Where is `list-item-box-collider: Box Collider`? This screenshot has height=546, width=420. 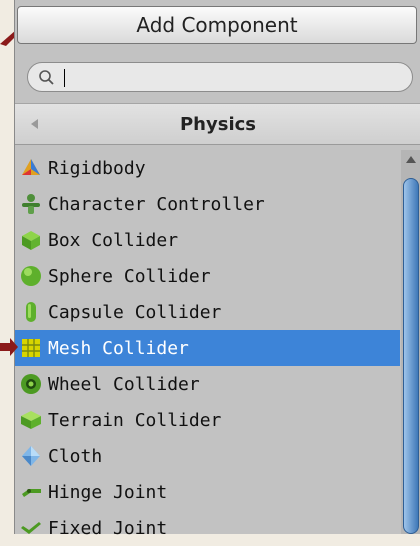
list-item-box-collider: Box Collider is located at coordinates (207, 240).